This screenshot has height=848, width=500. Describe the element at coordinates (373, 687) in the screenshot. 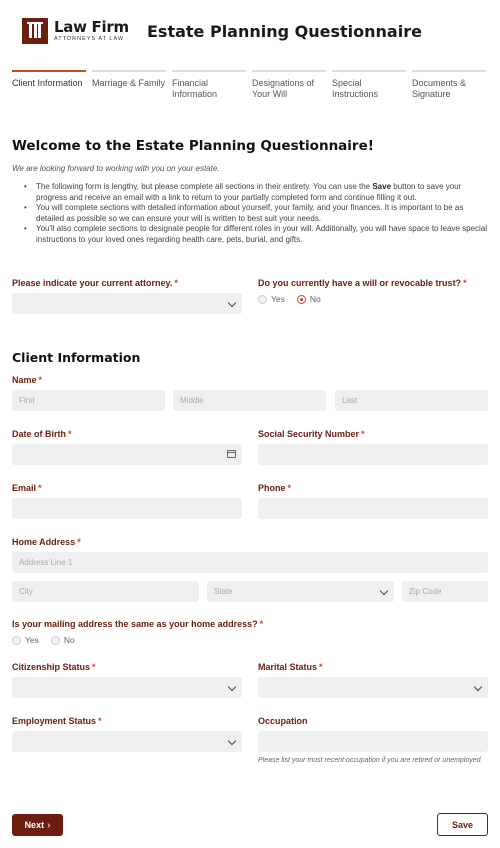

I see `marital-status-select` at that location.